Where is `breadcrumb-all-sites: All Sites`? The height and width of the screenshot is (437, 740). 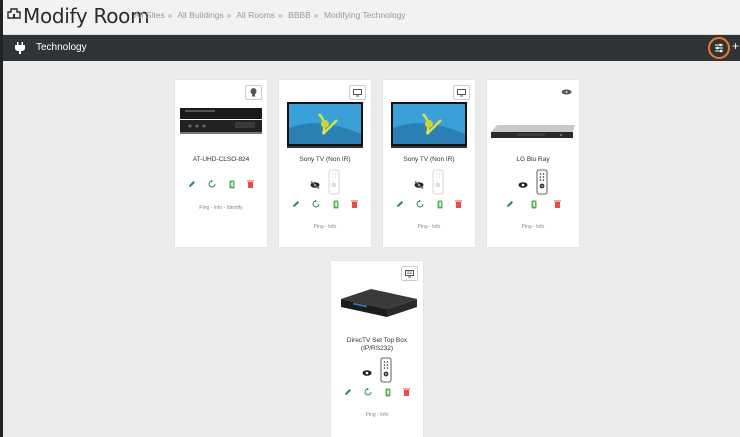
breadcrumb-all-sites: All Sites is located at coordinates (149, 15).